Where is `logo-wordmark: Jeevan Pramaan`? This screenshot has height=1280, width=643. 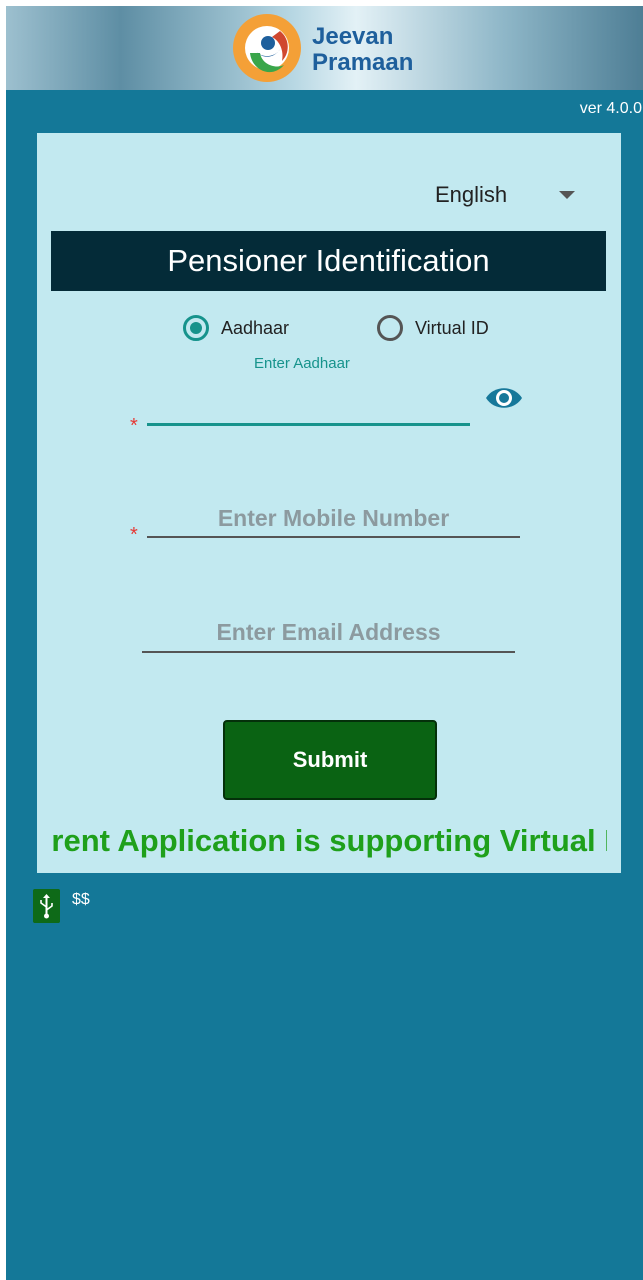
logo-wordmark: Jeevan Pramaan is located at coordinates (362, 50).